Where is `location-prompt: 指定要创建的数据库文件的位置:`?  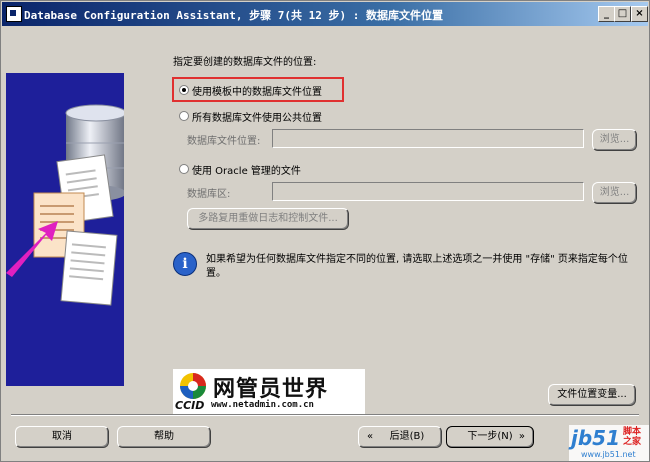 location-prompt: 指定要创建的数据库文件的位置: is located at coordinates (245, 62).